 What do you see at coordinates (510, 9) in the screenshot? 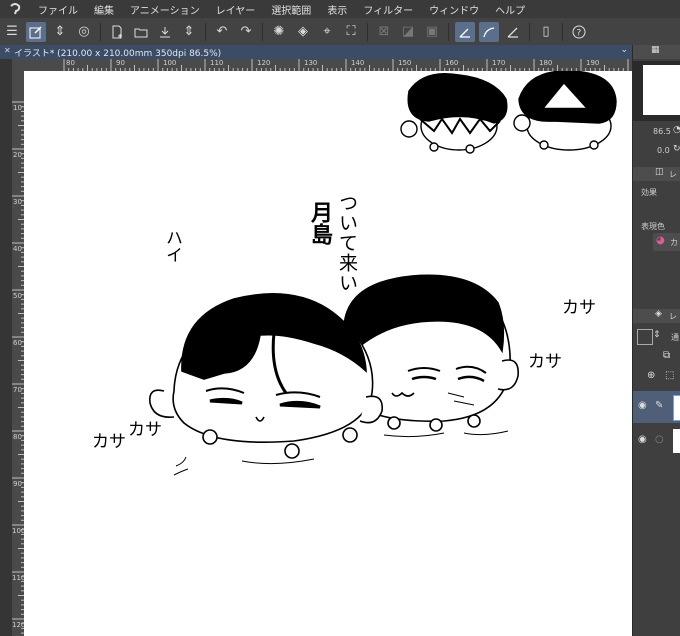
I see `menu-help: ヘルプ` at bounding box center [510, 9].